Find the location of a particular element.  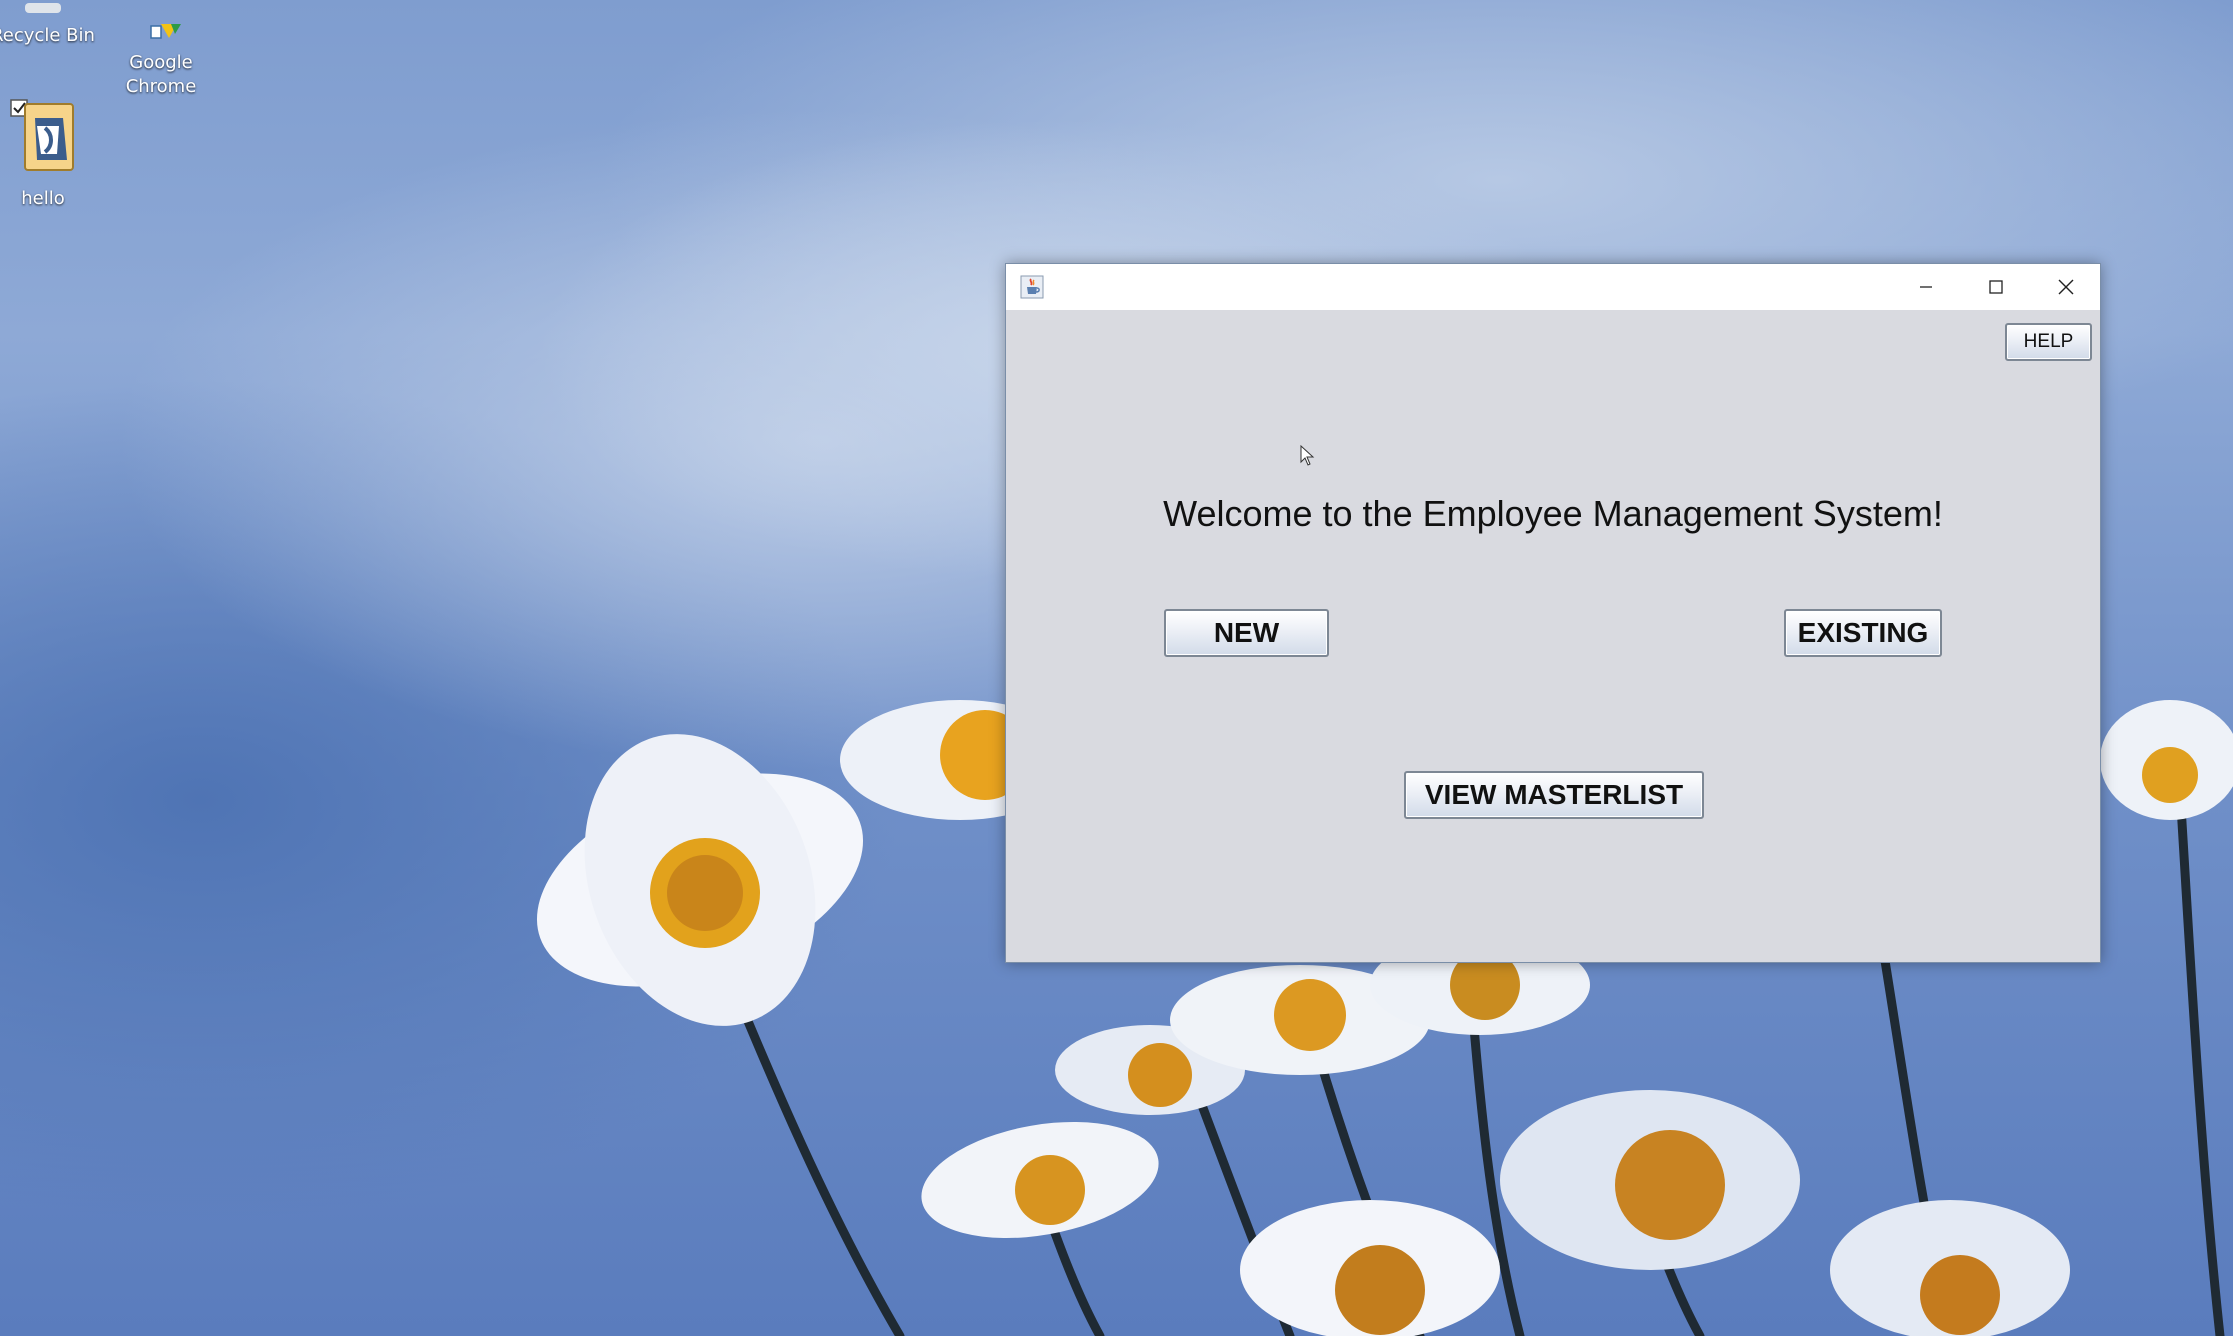

hello-shortcut: hello is located at coordinates (49, 154).